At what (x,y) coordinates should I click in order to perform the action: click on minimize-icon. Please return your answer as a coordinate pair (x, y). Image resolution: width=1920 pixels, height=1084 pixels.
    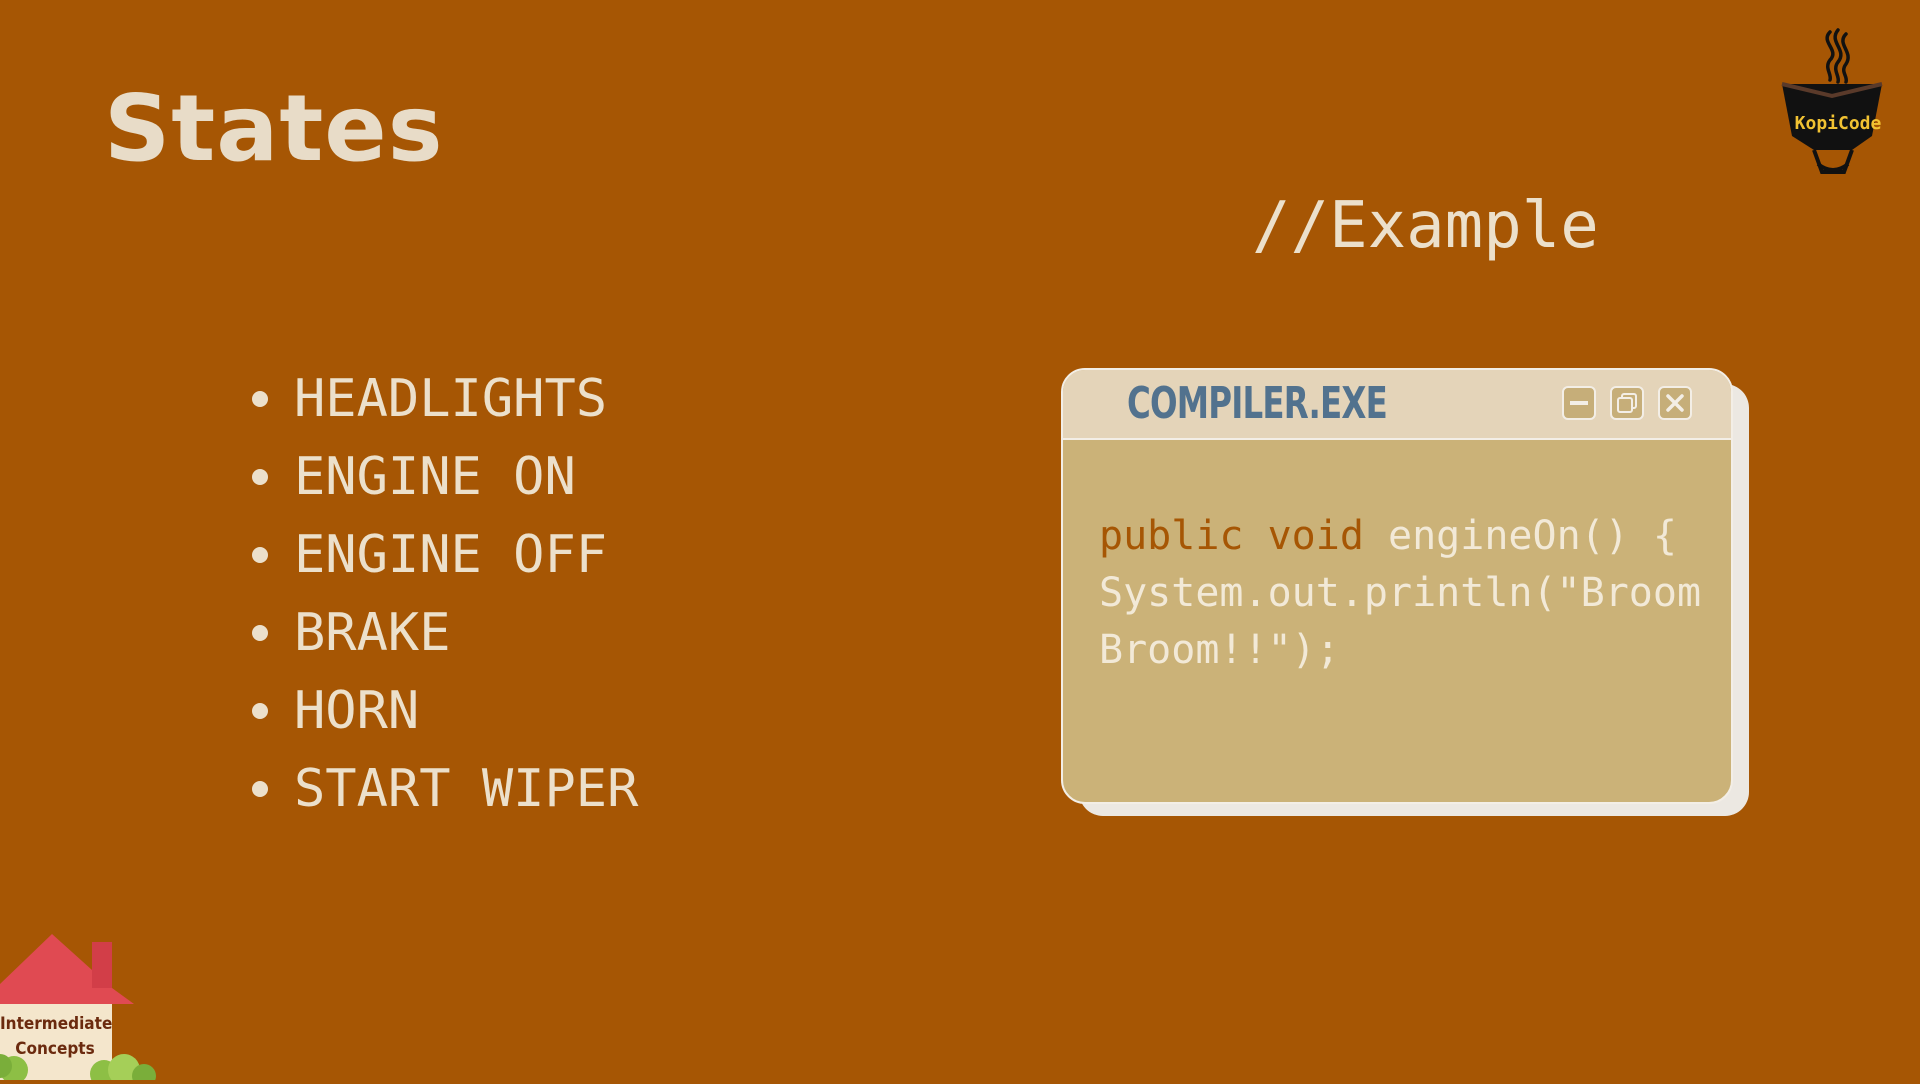
    Looking at the image, I should click on (1579, 403).